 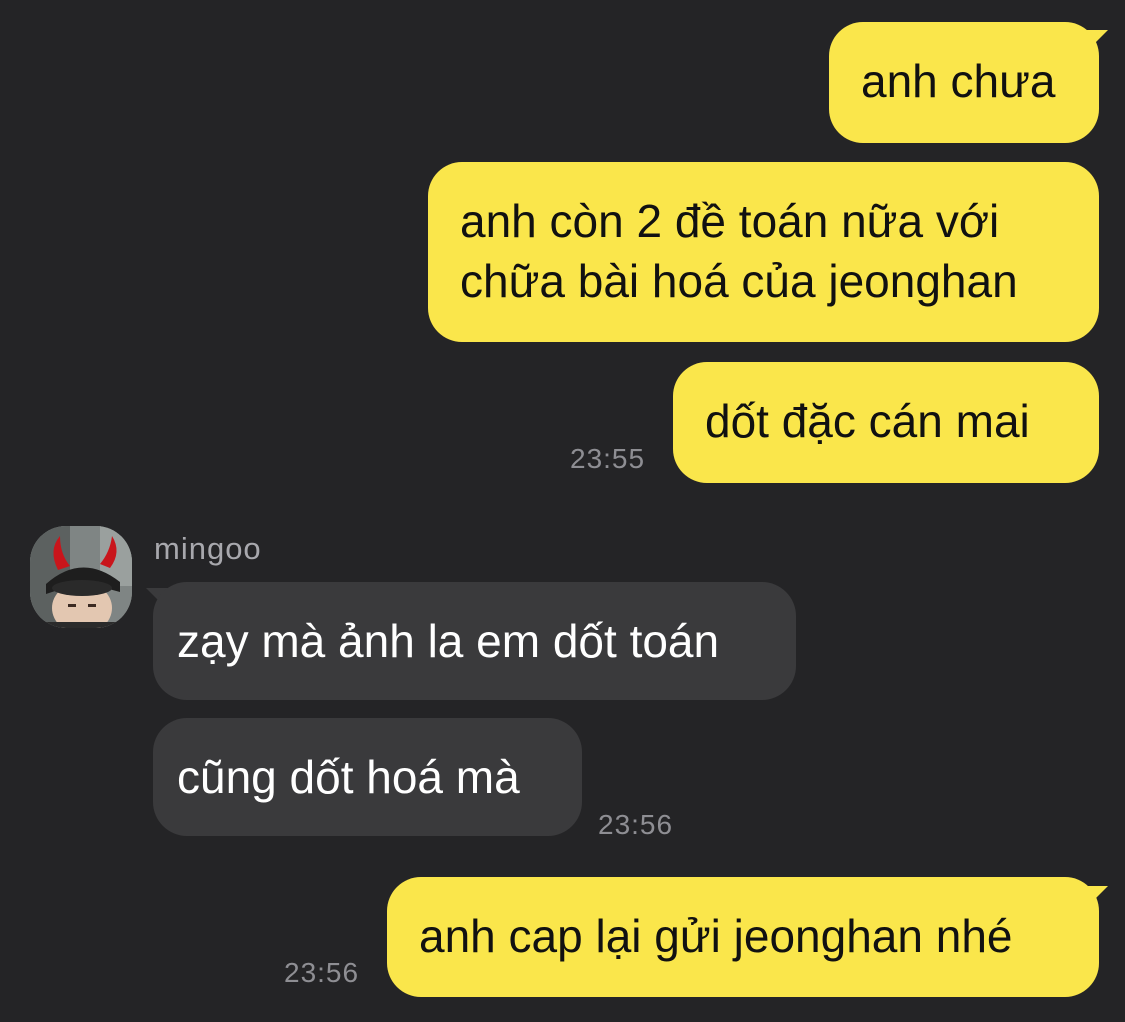 I want to click on incoming-message: zạy mà ảnh la em dốt toán, so click(x=474, y=641).